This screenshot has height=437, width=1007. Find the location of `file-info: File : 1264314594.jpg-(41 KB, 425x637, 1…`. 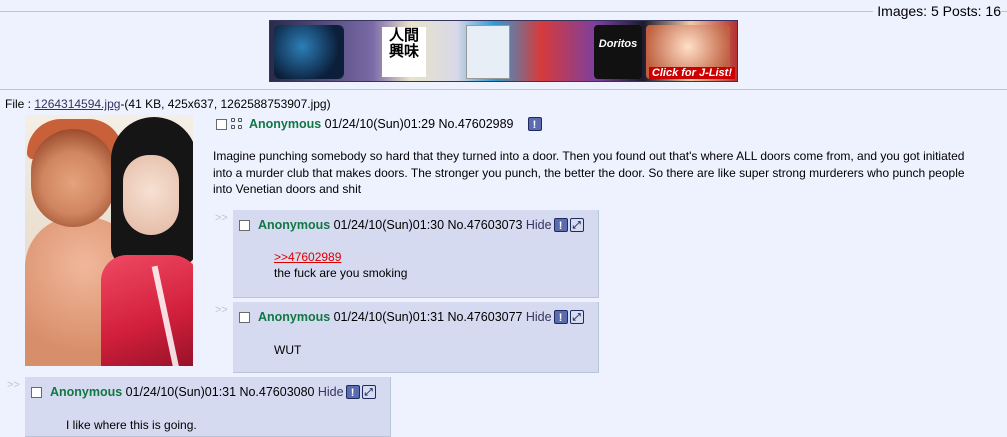

file-info: File : 1264314594.jpg-(41 KB, 425x637, 1… is located at coordinates (168, 104).